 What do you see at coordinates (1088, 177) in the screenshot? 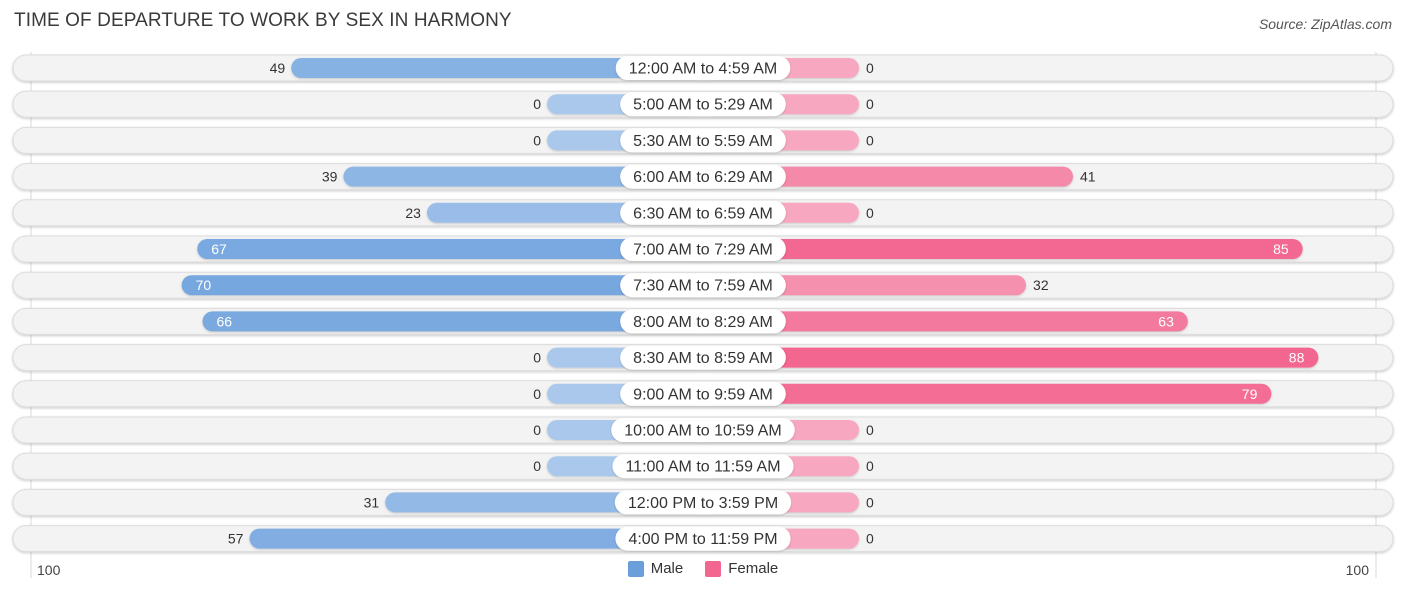
I see `value-label-female: 41` at bounding box center [1088, 177].